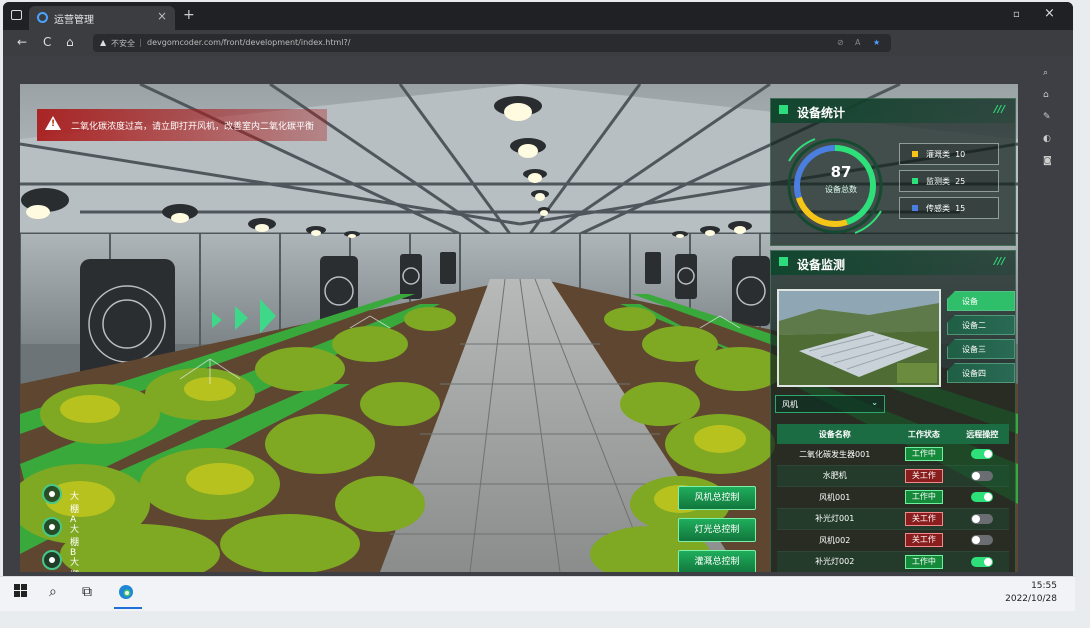 The image size is (1090, 628). What do you see at coordinates (981, 349) in the screenshot?
I see `camera-tab-3: 设备三` at bounding box center [981, 349].